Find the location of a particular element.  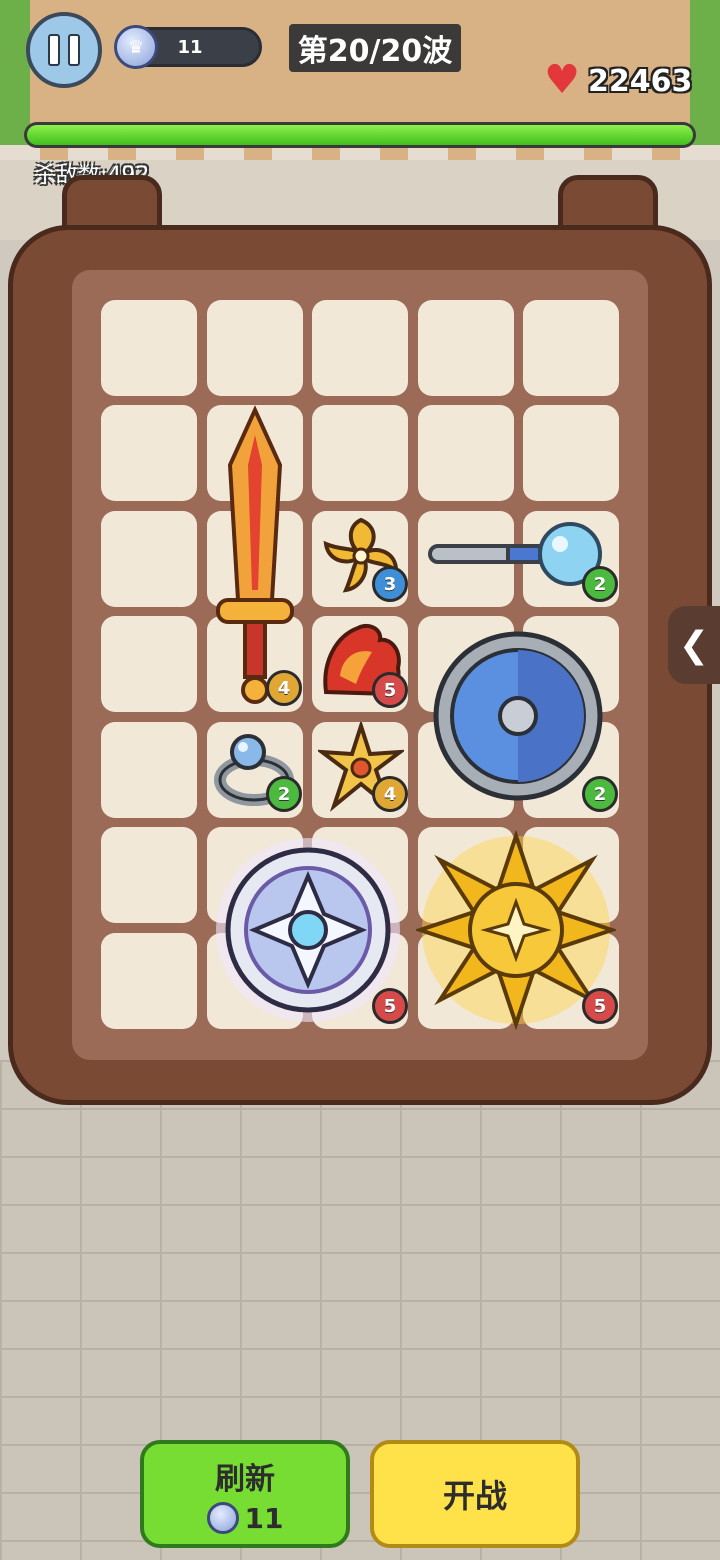

side-panel-toggle: ❮ is located at coordinates (694, 645).